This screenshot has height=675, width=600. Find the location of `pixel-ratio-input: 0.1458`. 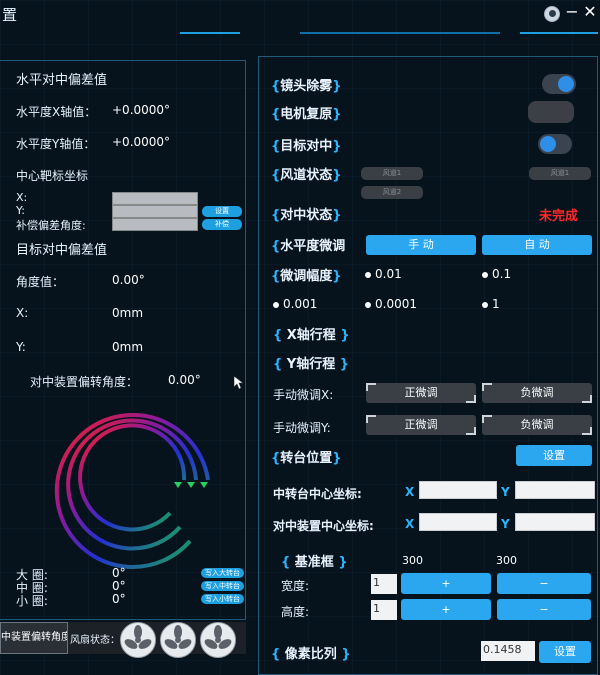

pixel-ratio-input: 0.1458 is located at coordinates (508, 651).